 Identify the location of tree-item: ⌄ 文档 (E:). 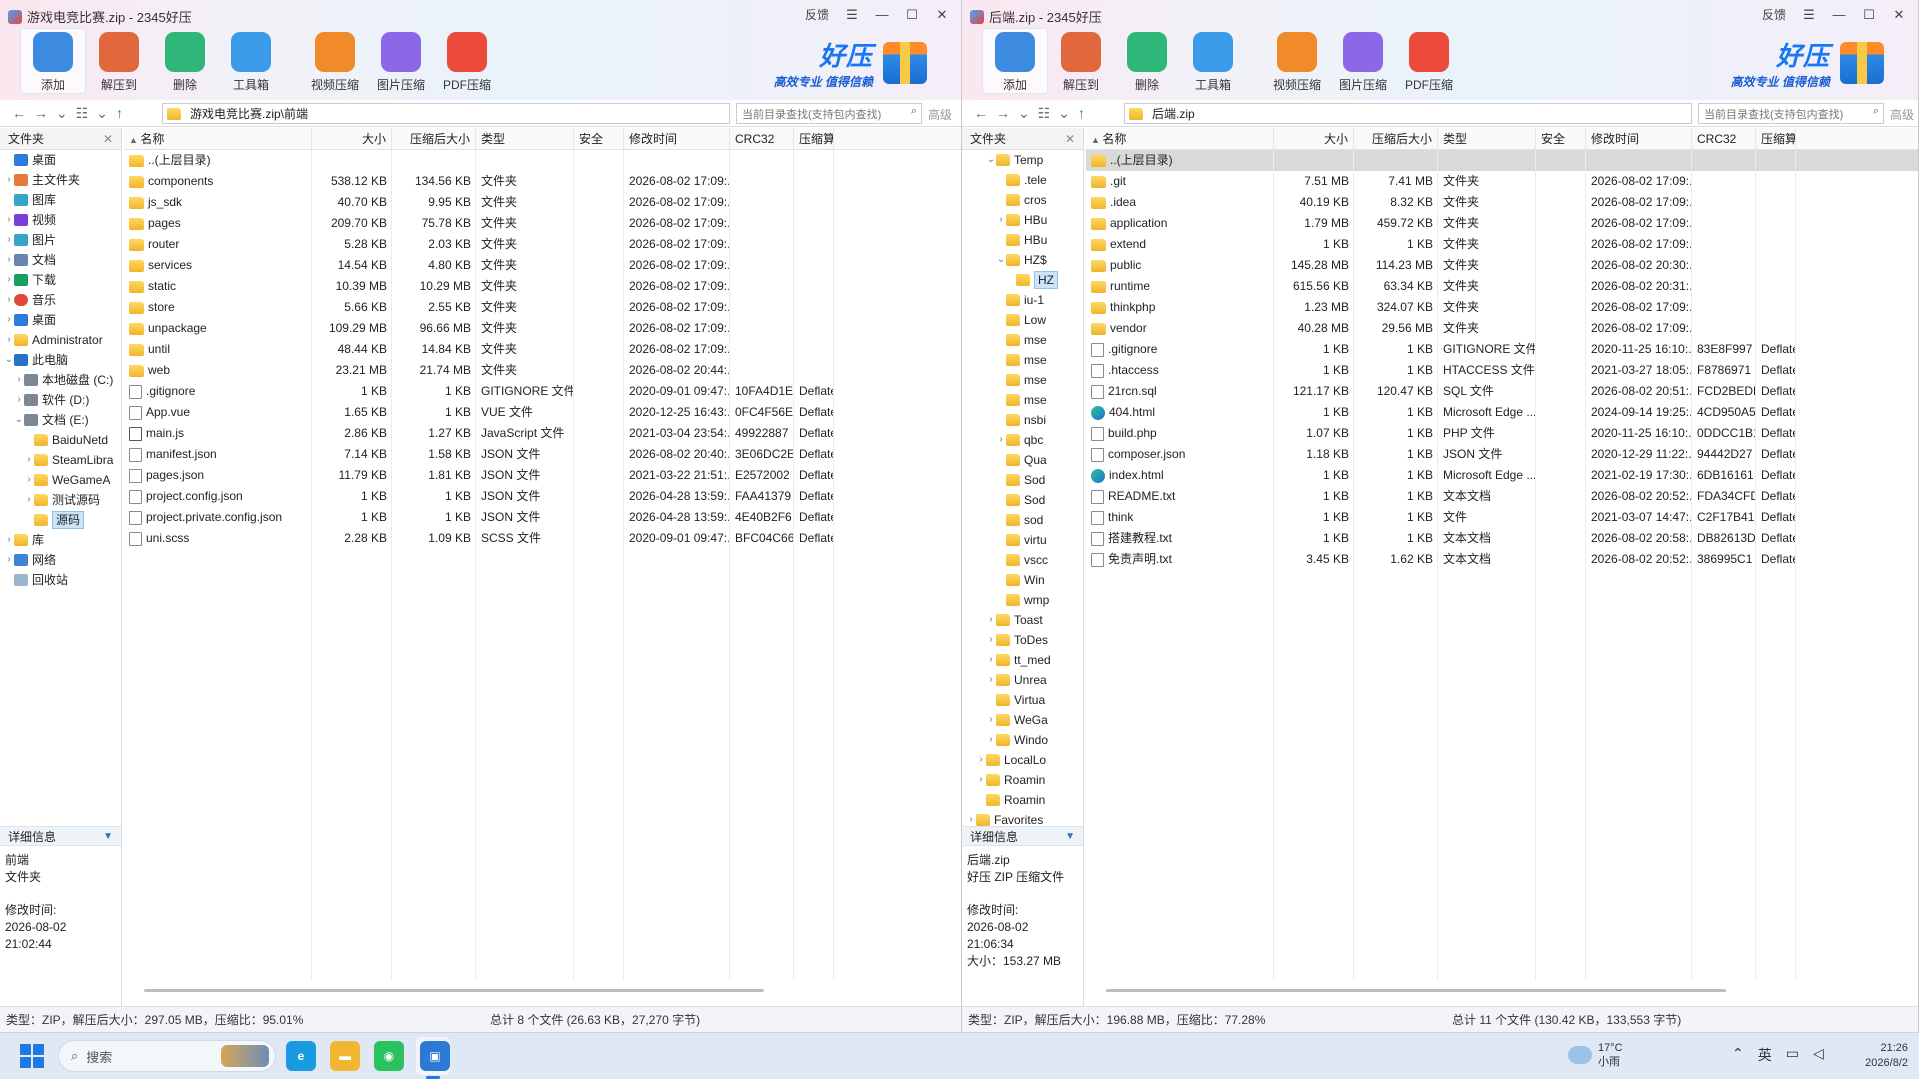
(60, 420).